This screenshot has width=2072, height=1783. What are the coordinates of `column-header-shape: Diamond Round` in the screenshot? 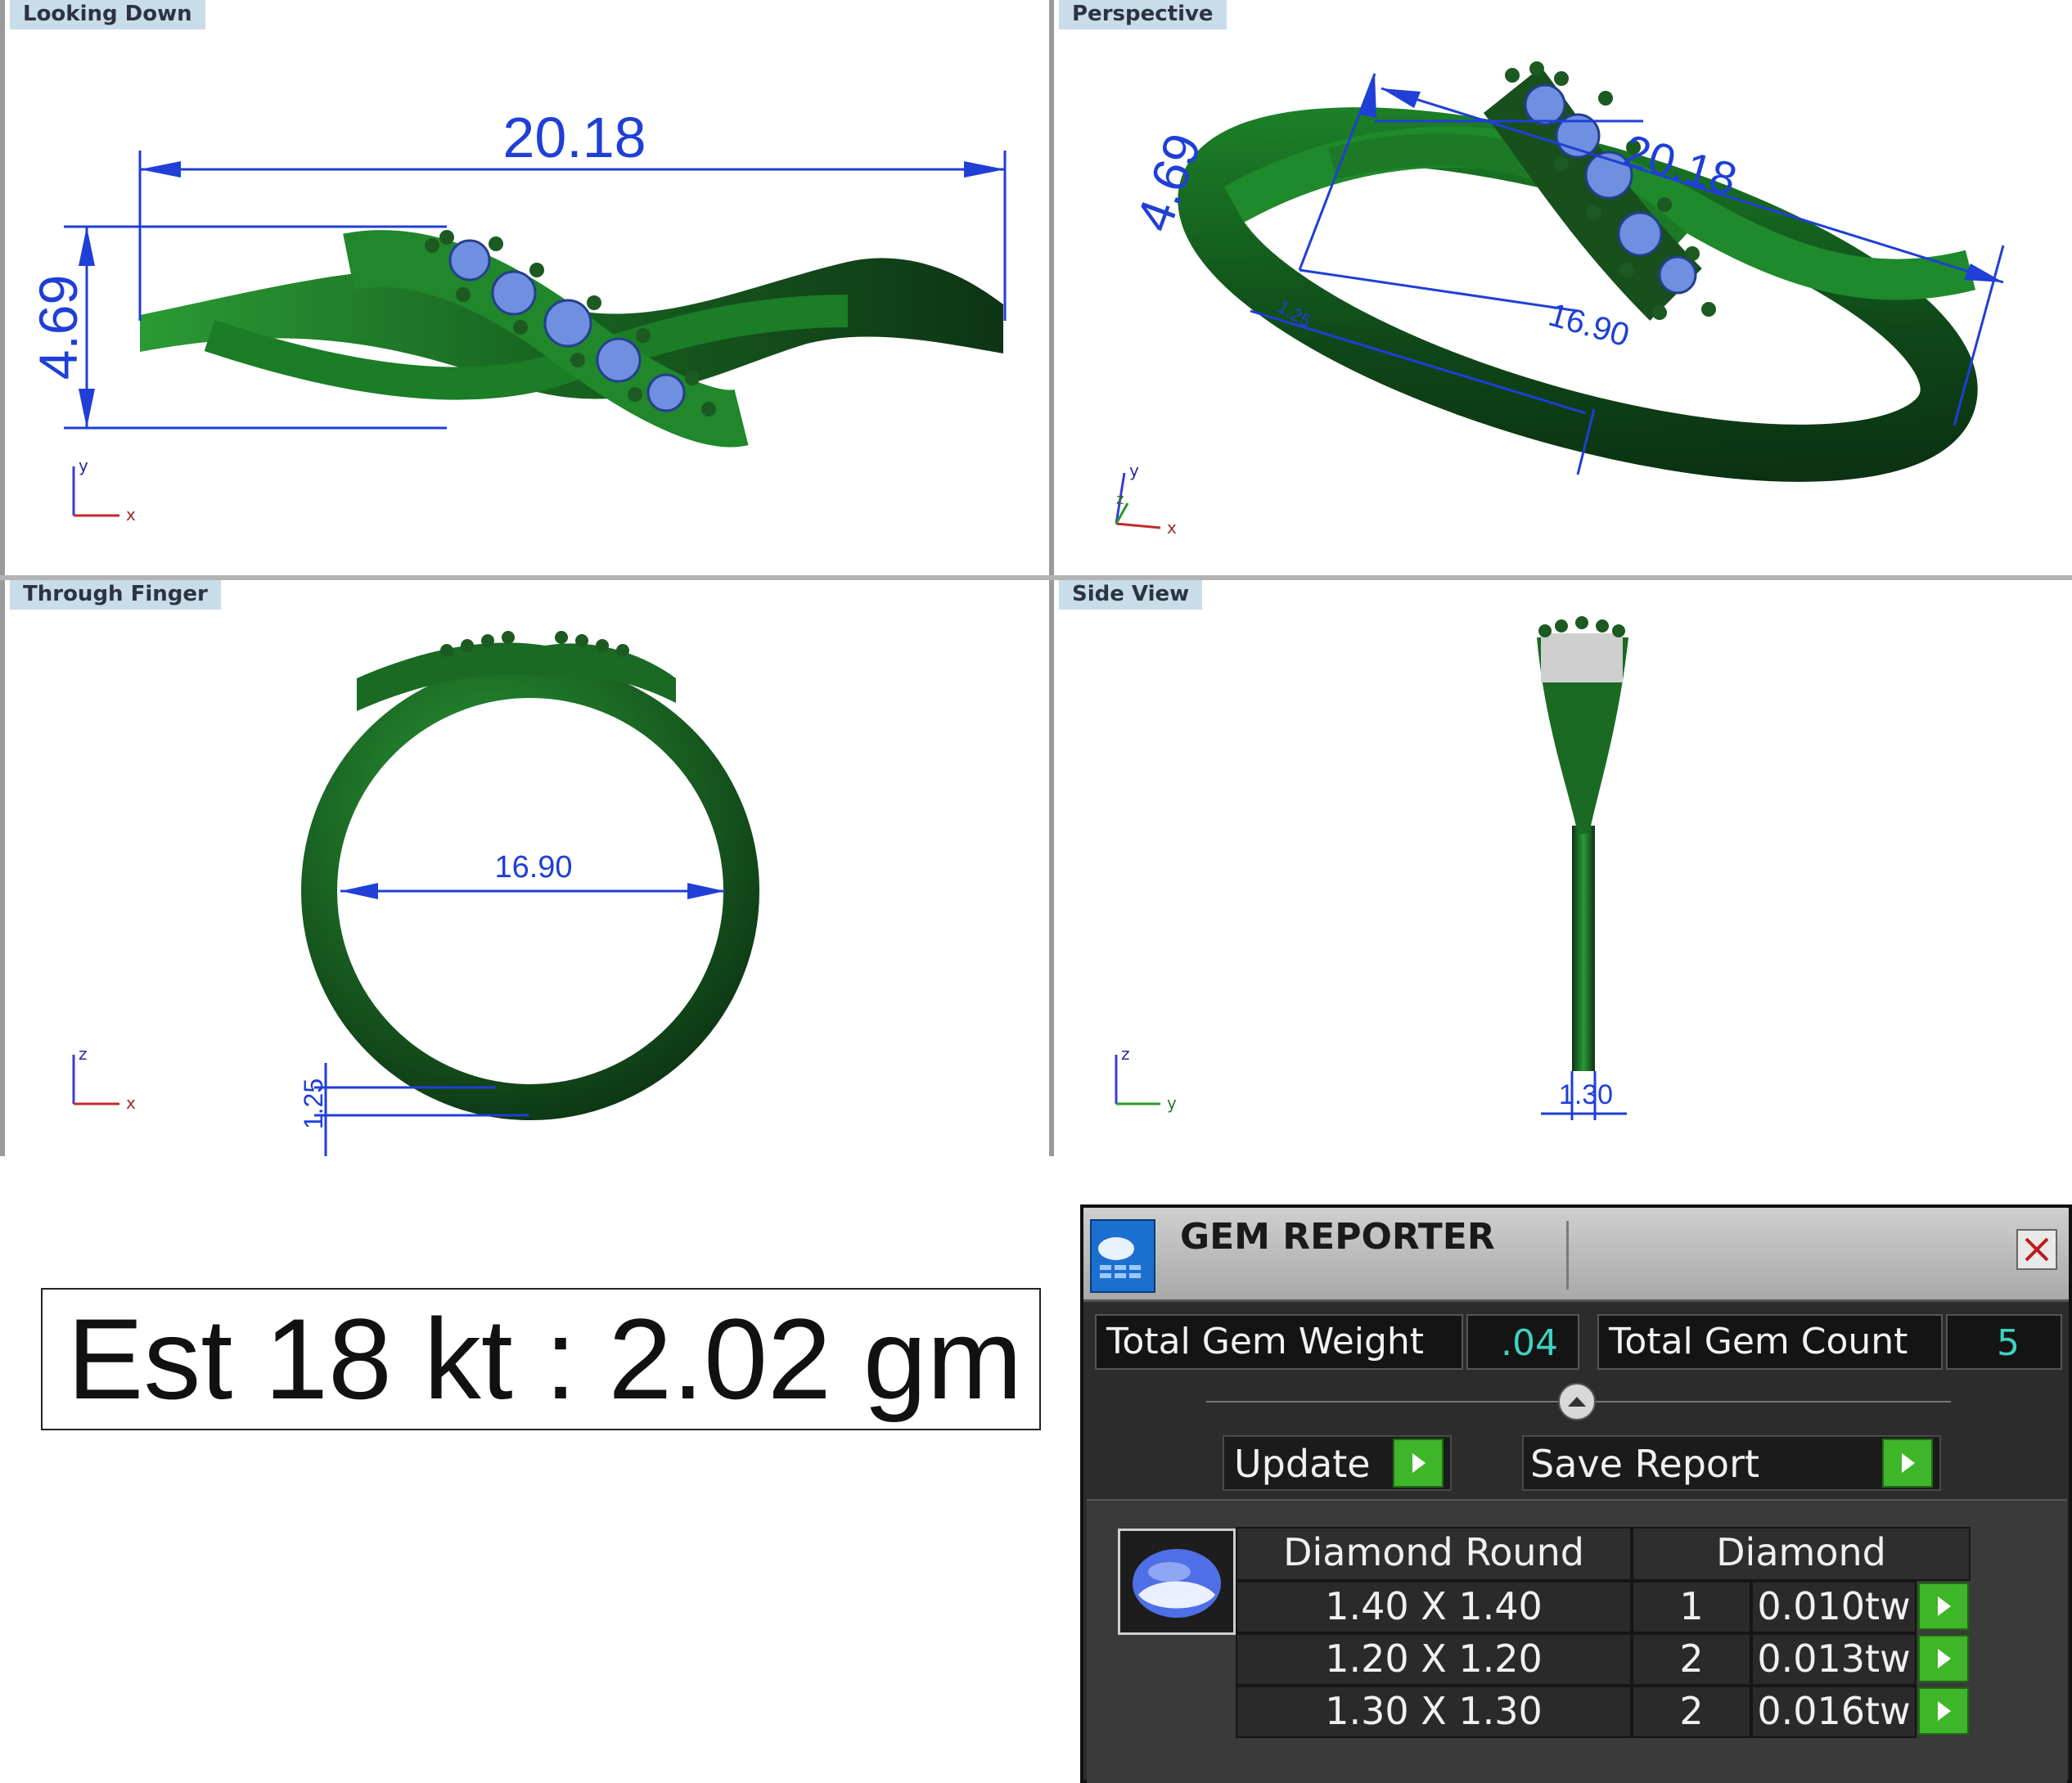 It's located at (1434, 1554).